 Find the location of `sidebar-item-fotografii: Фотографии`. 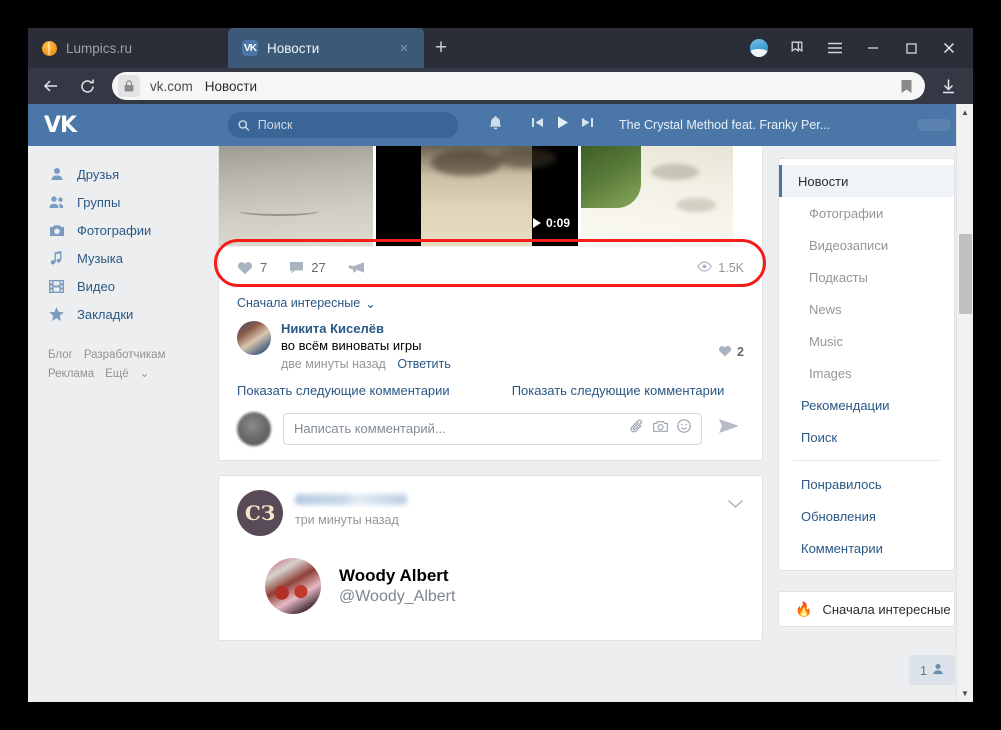

sidebar-item-fotografii: Фотографии is located at coordinates (133, 230).